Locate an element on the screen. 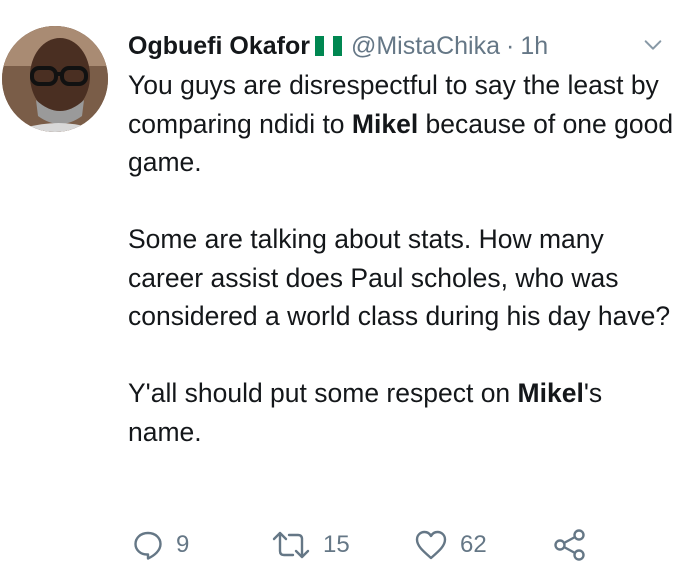 This screenshot has width=696, height=586. author-name: Ogbuefi Okafor is located at coordinates (219, 46).